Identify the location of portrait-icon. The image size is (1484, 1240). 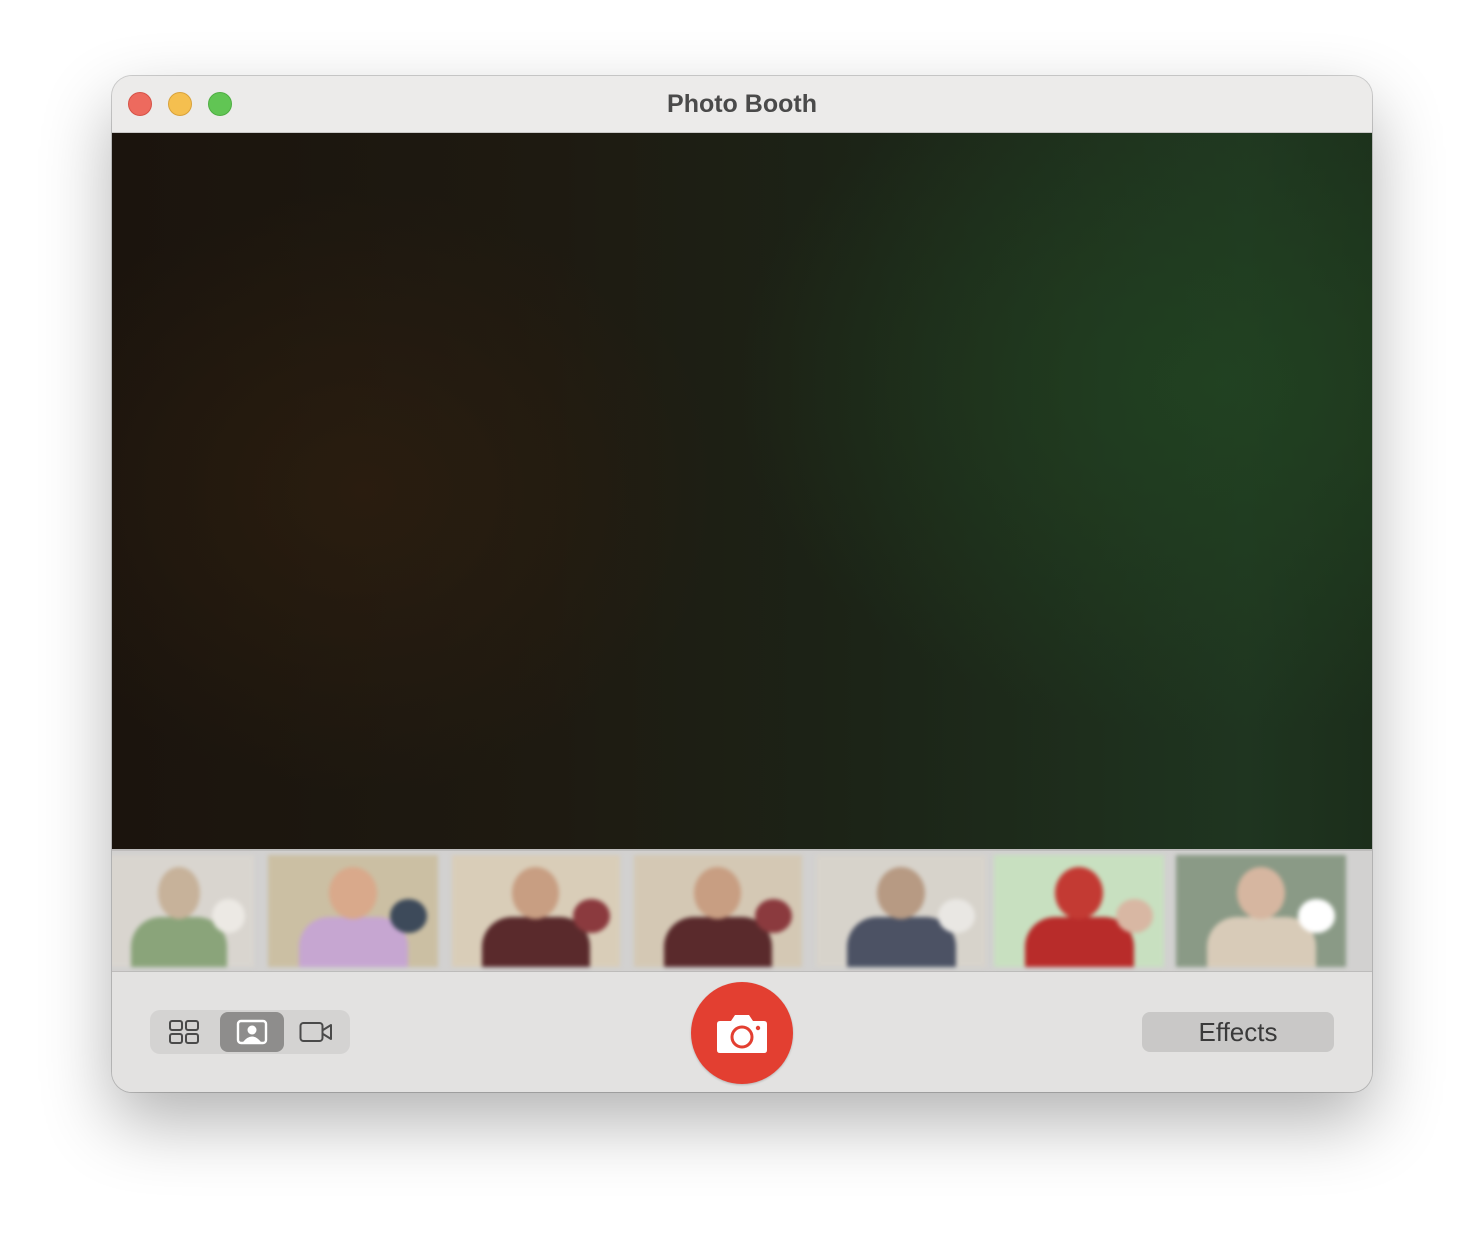
(252, 1032).